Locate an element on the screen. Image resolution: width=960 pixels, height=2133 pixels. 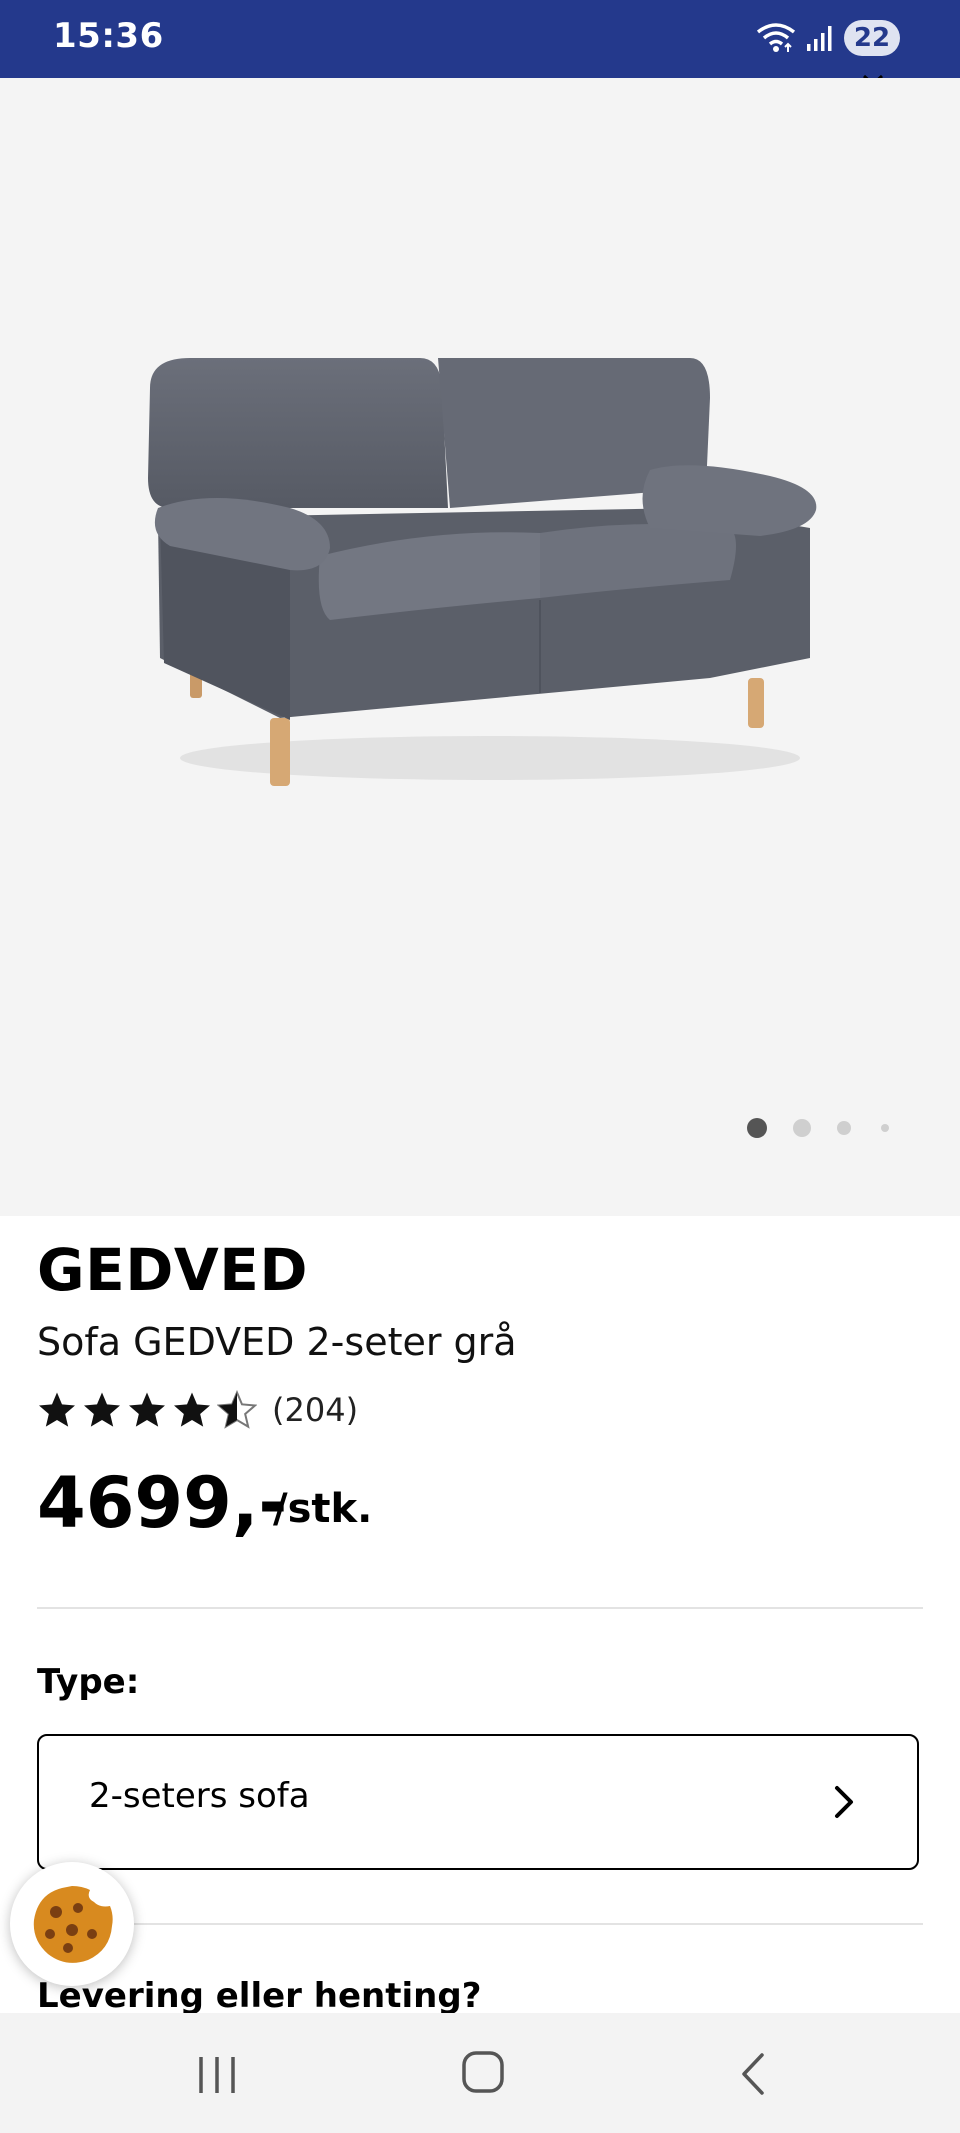
half-star-icon is located at coordinates (237, 1409).